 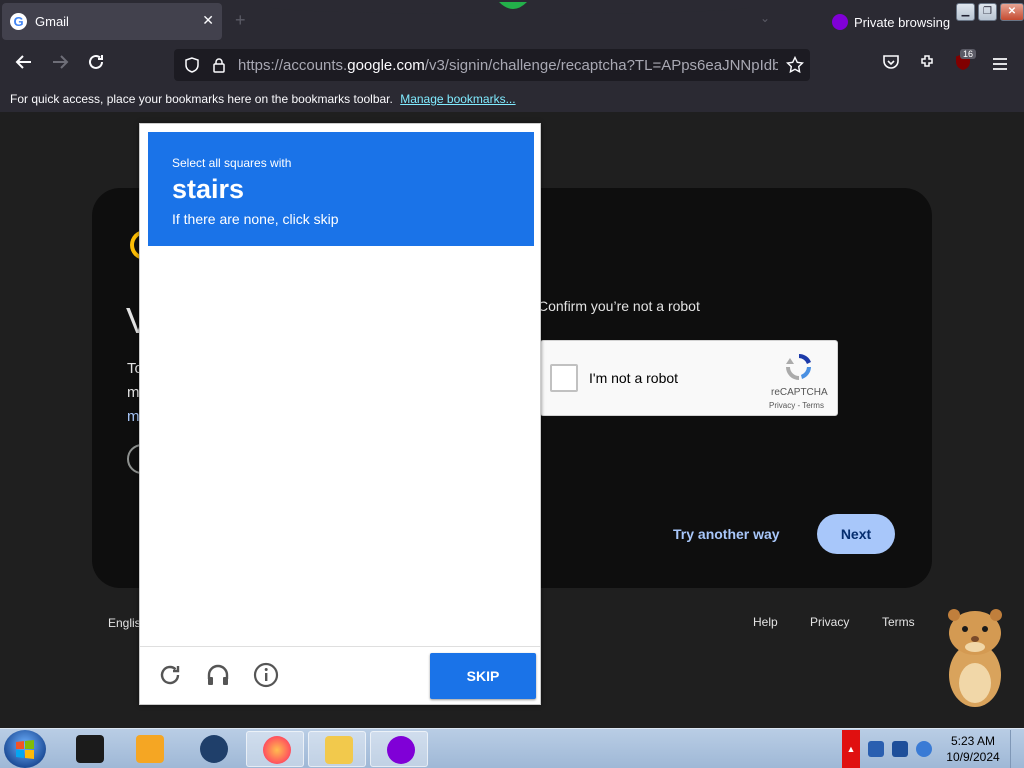 I want to click on media-player-icon, so click(x=150, y=749).